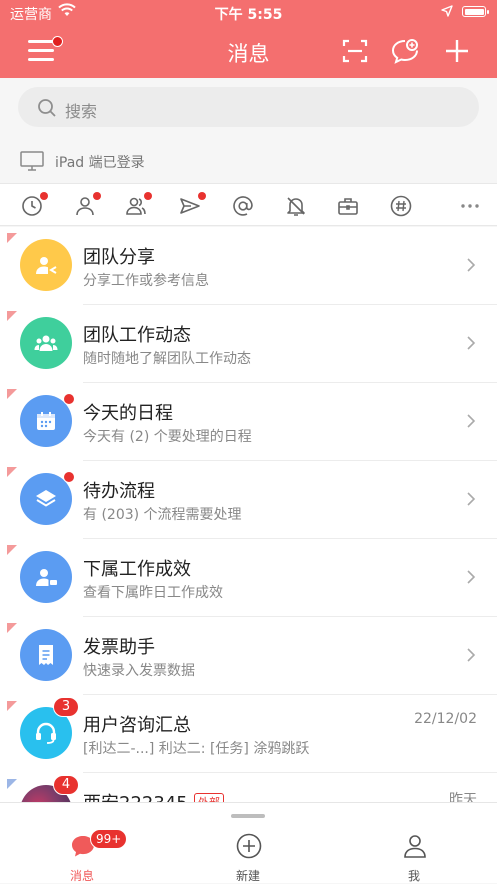  What do you see at coordinates (413, 876) in the screenshot?
I see `tab-label: 我` at bounding box center [413, 876].